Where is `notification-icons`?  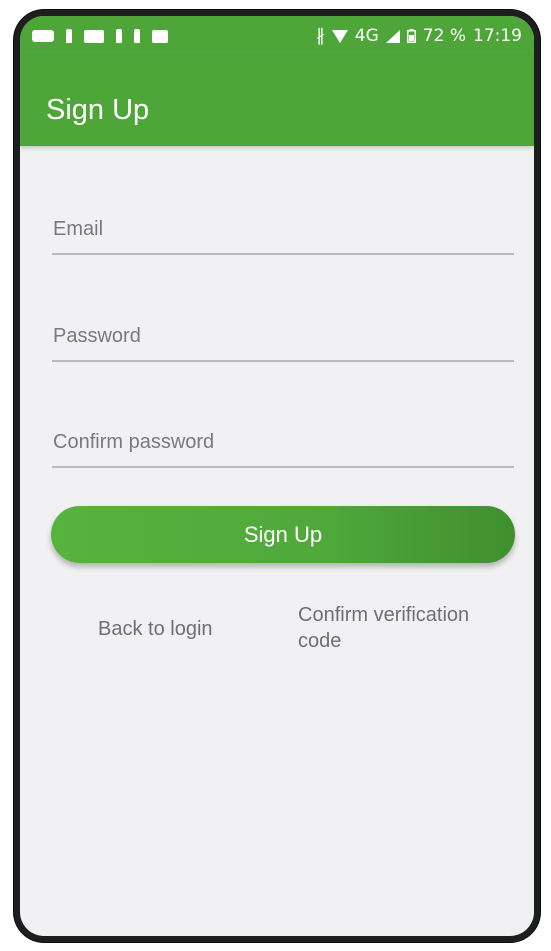
notification-icons is located at coordinates (100, 36).